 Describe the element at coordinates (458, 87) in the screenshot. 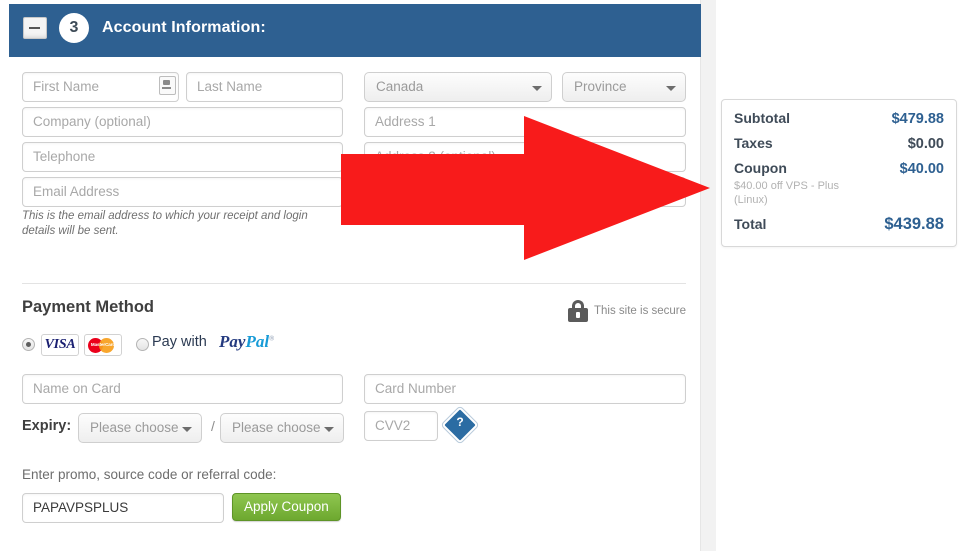

I see `country-select: Canada` at that location.